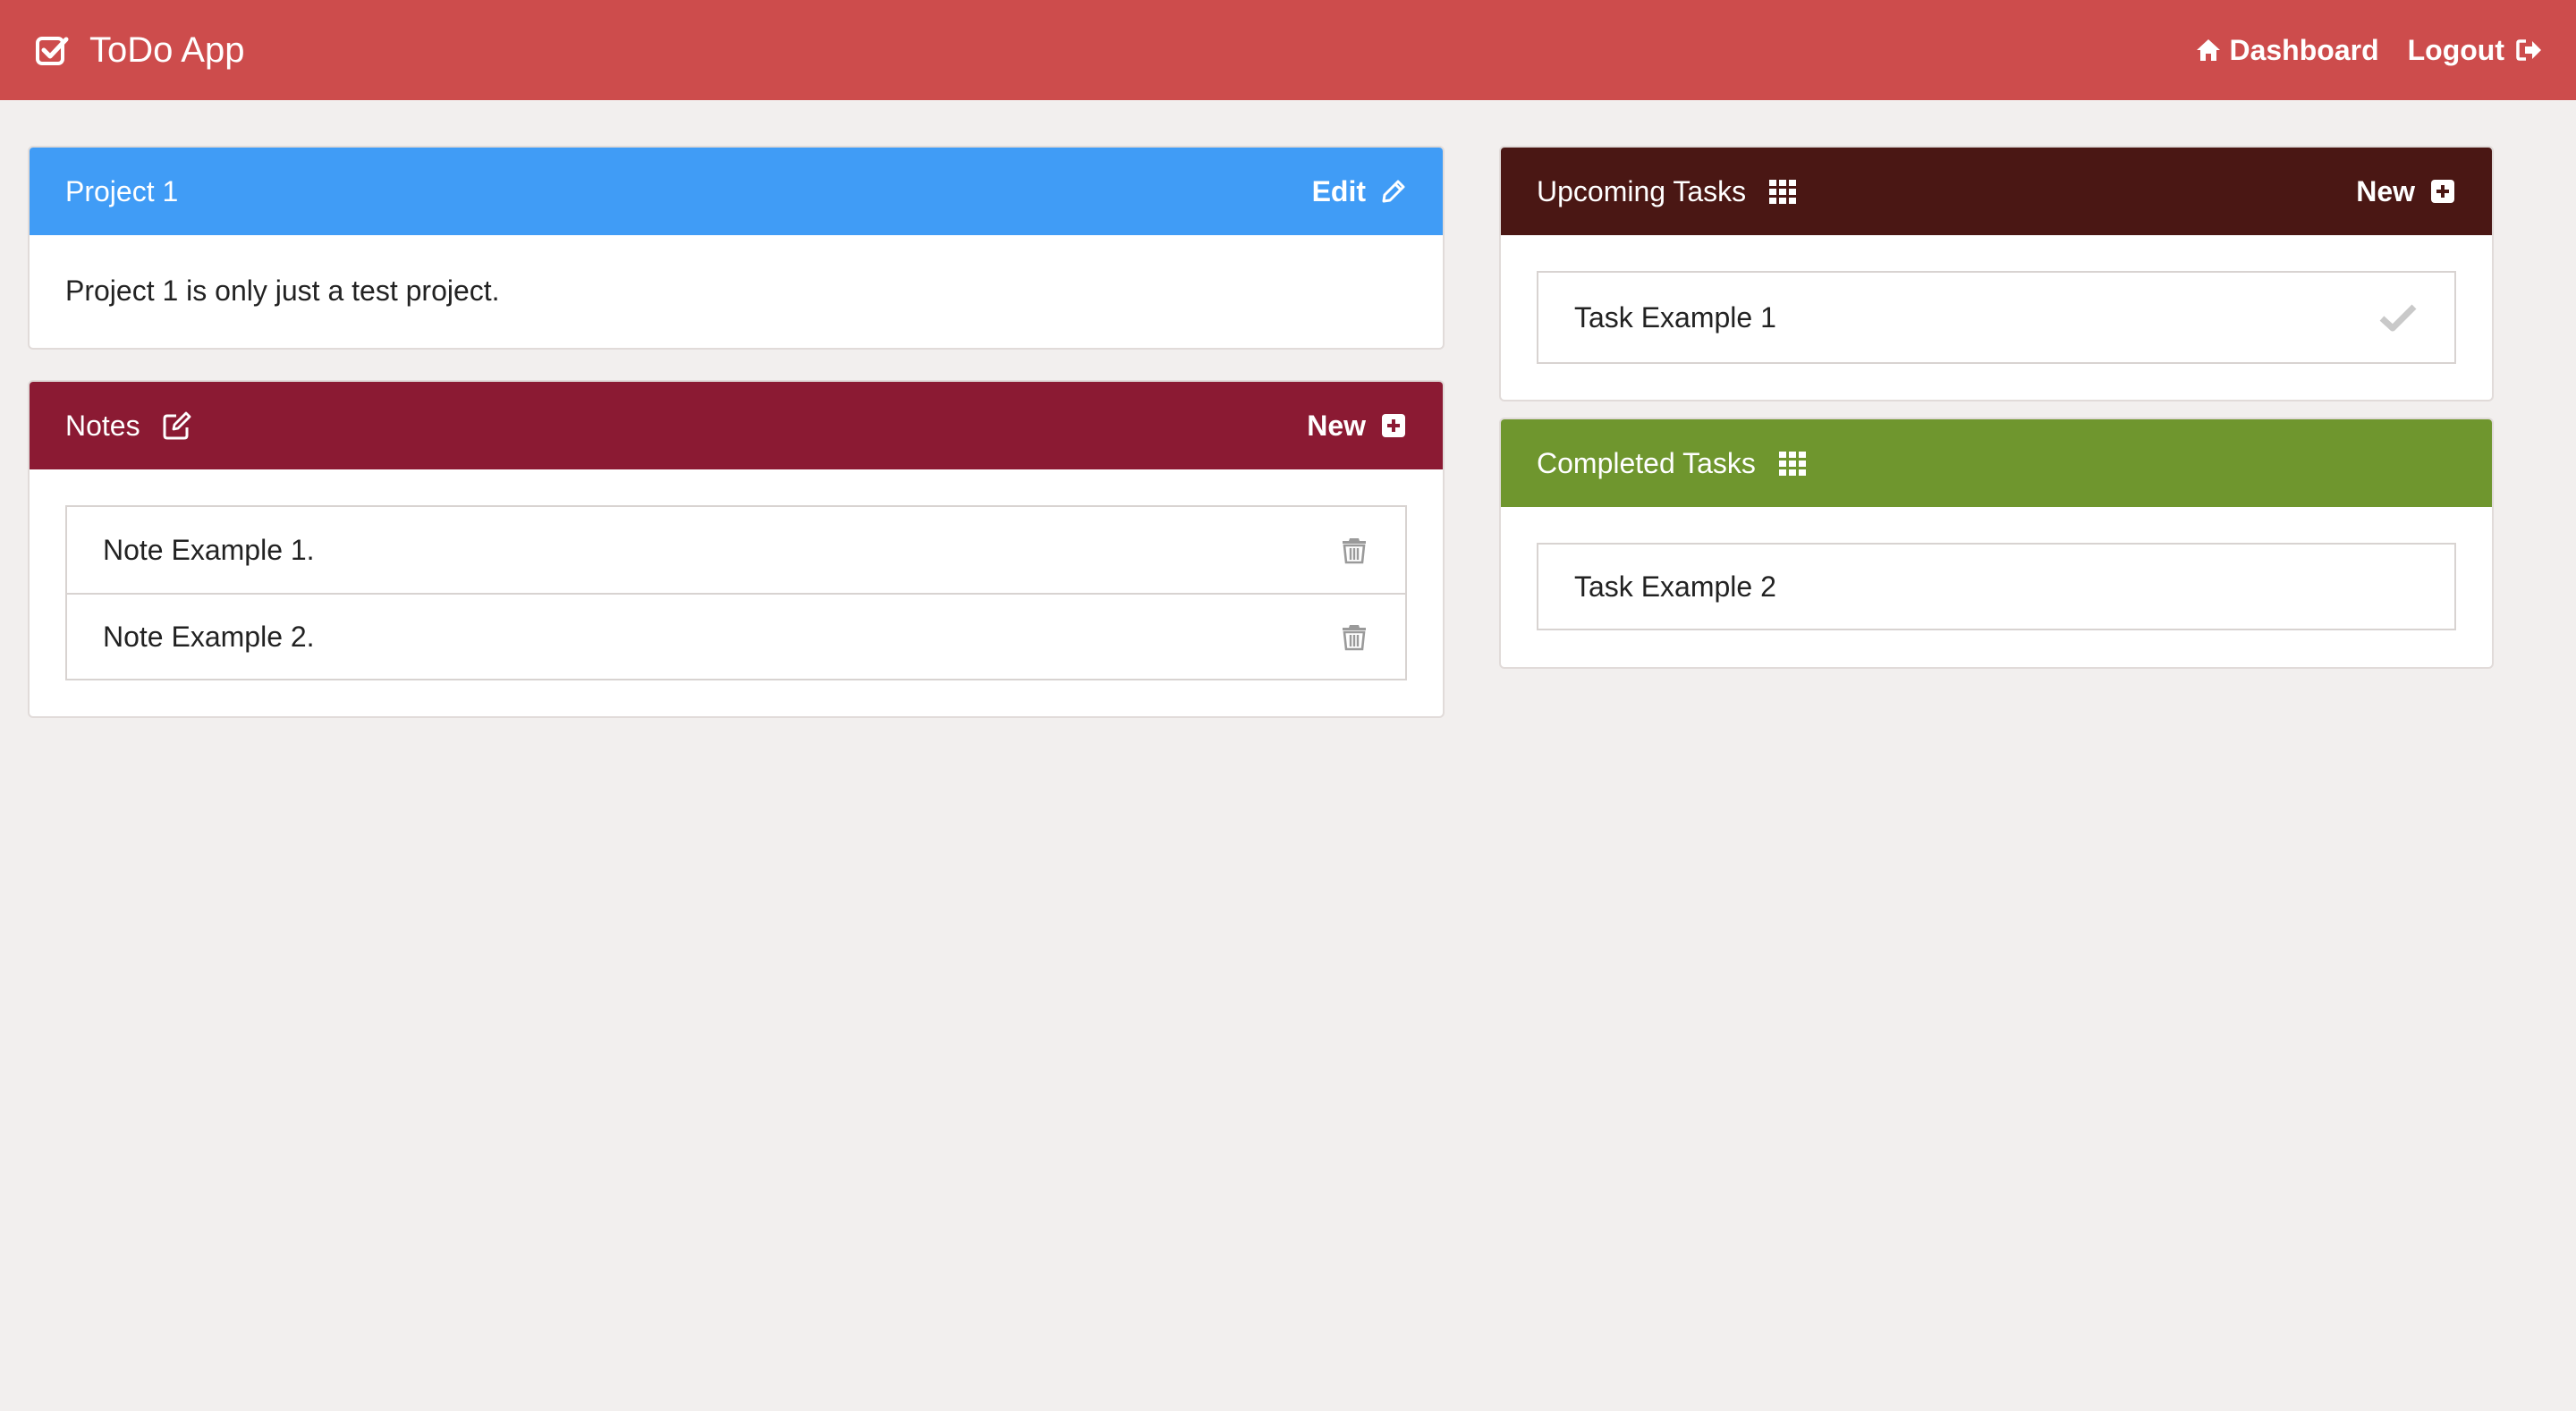  What do you see at coordinates (1336, 426) in the screenshot?
I see `new-note-label: New` at bounding box center [1336, 426].